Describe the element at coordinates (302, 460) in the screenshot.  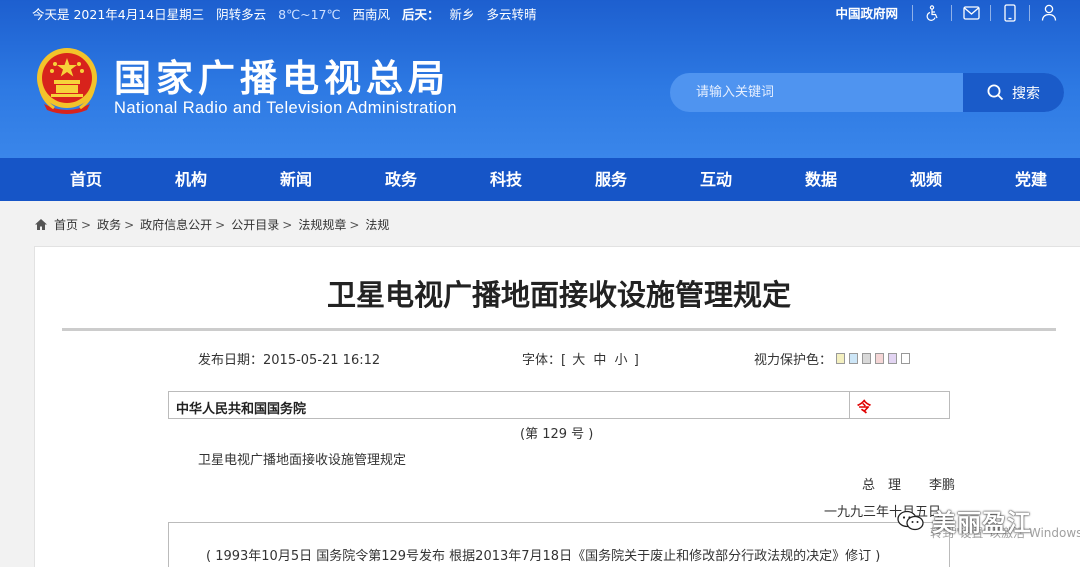
I see `regulation-name: 卫星电视广播地面接收设施管理规定` at that location.